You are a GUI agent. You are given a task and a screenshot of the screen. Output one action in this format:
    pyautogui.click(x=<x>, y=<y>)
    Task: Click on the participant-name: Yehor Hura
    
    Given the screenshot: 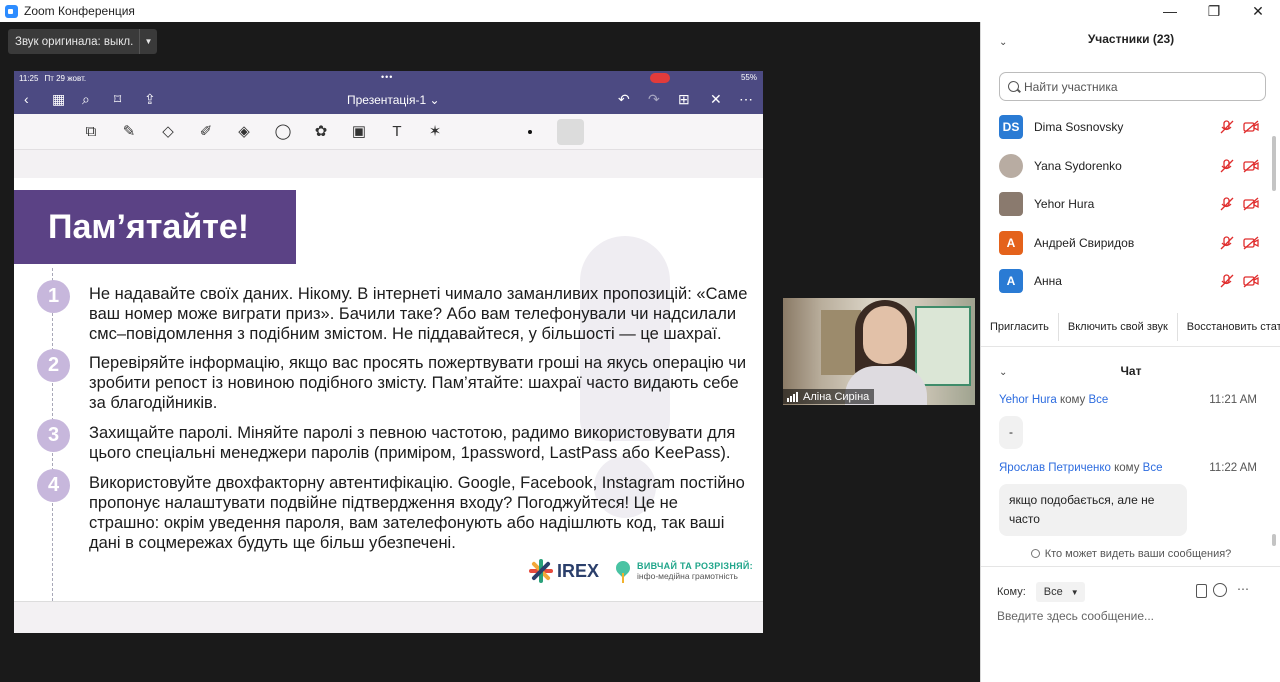 What is the action you would take?
    pyautogui.click(x=1064, y=204)
    